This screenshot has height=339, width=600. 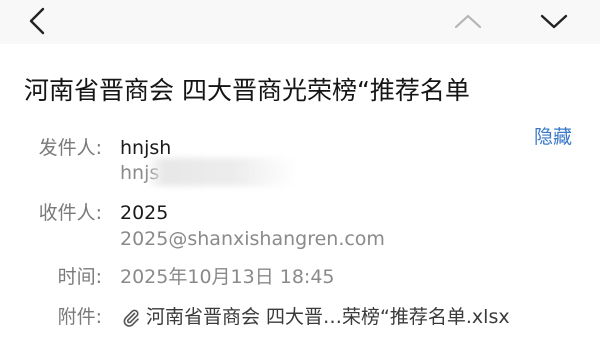 I want to click on recipient-address: 2025@shanxishangren.com, so click(x=252, y=239).